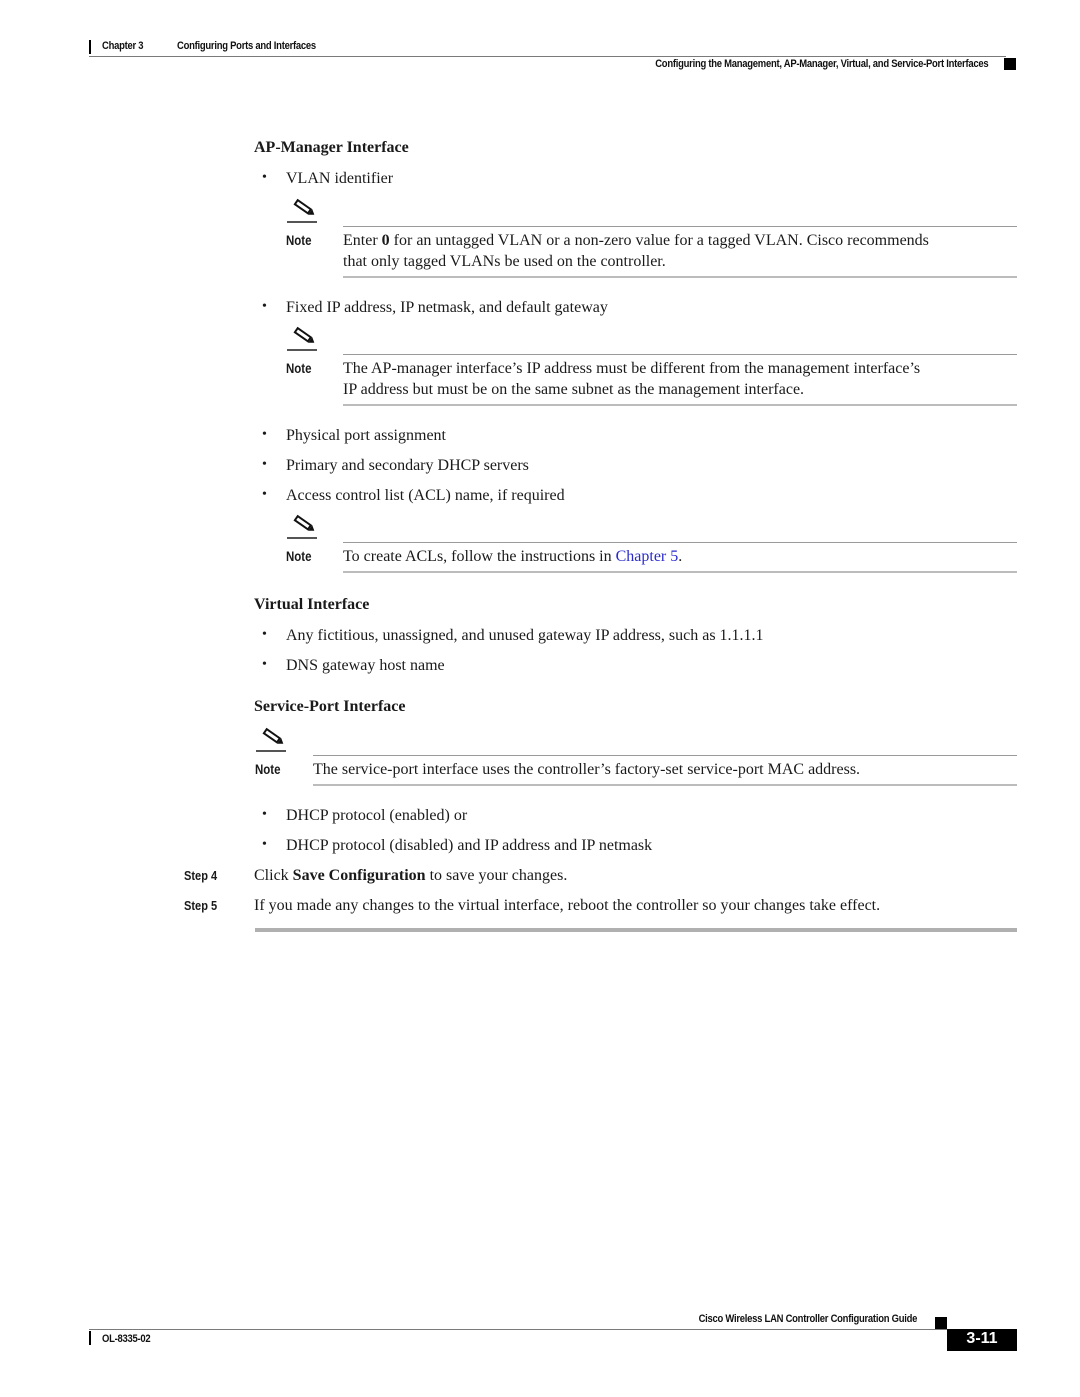 This screenshot has height=1397, width=1080. Describe the element at coordinates (941, 1323) in the screenshot. I see `footer-right-block` at that location.